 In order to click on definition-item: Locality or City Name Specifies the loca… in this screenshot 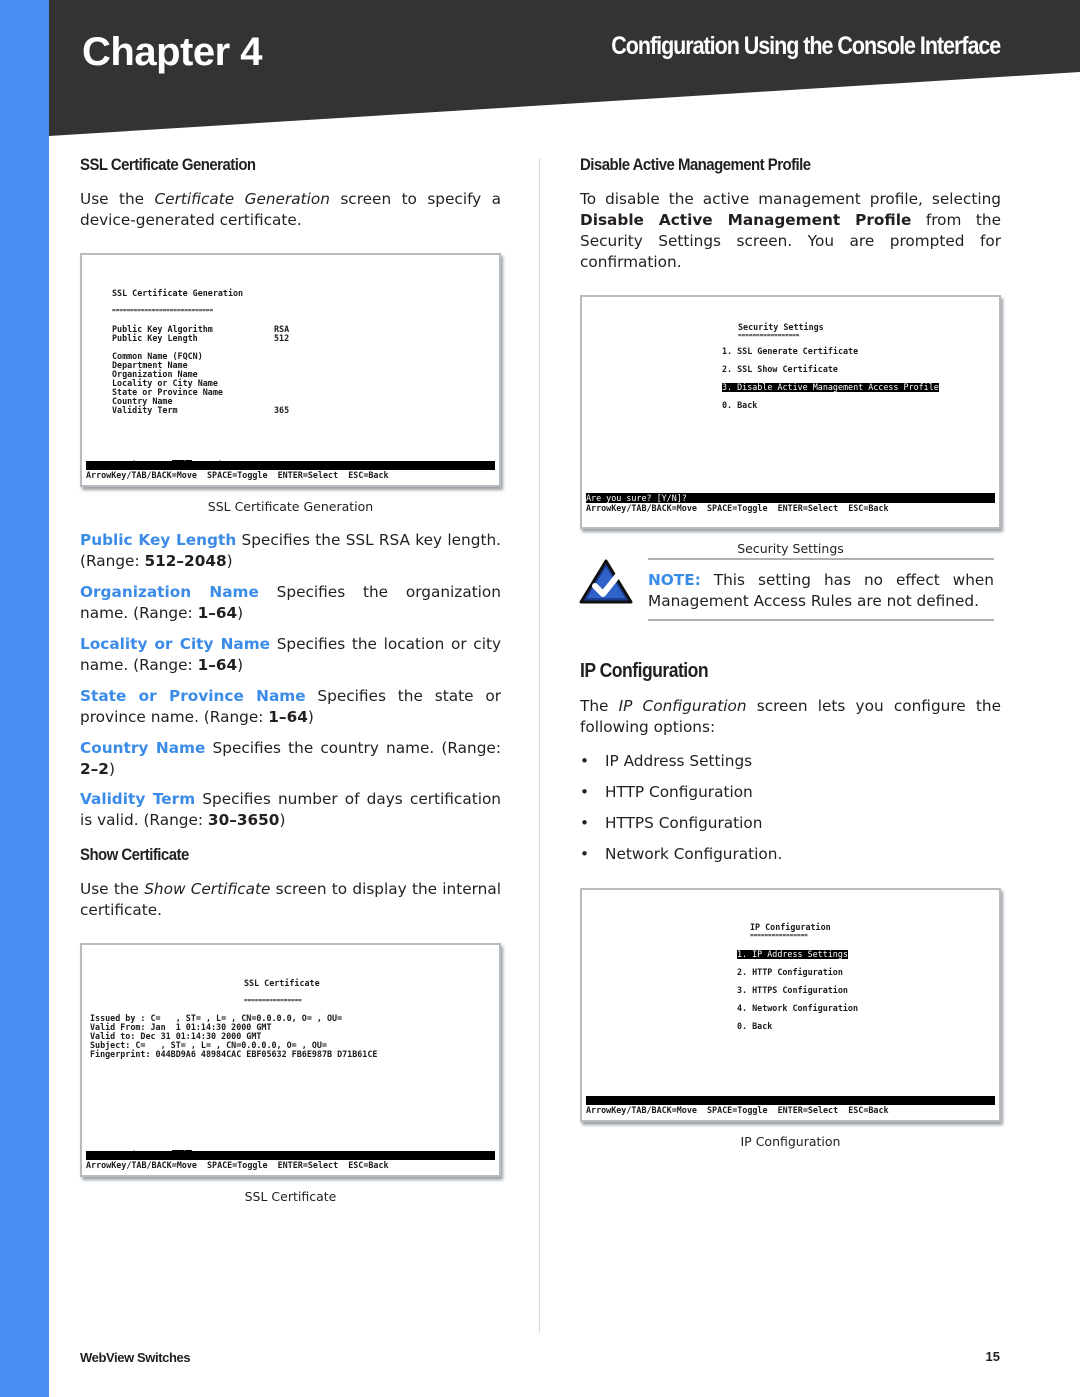, I will do `click(290, 655)`.